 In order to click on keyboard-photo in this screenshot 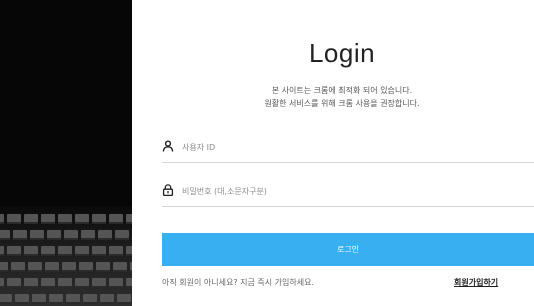, I will do `click(66, 256)`.